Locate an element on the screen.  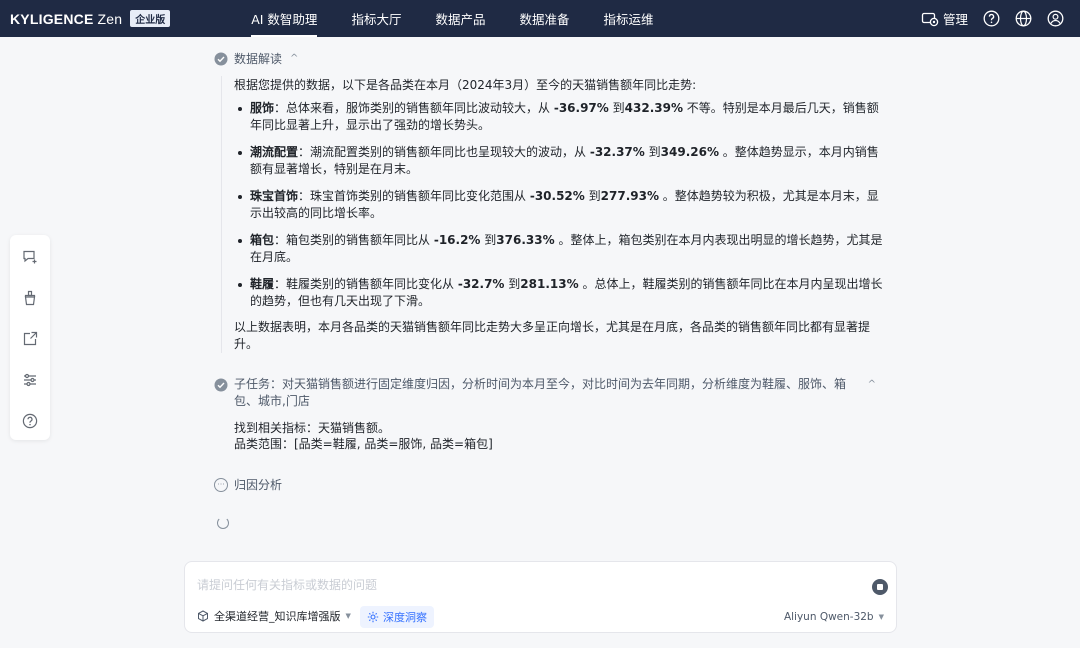
category-scope-line: 品类范围：[品类=鞋履, 品类=服饰, 品类=箱包] is located at coordinates (363, 444).